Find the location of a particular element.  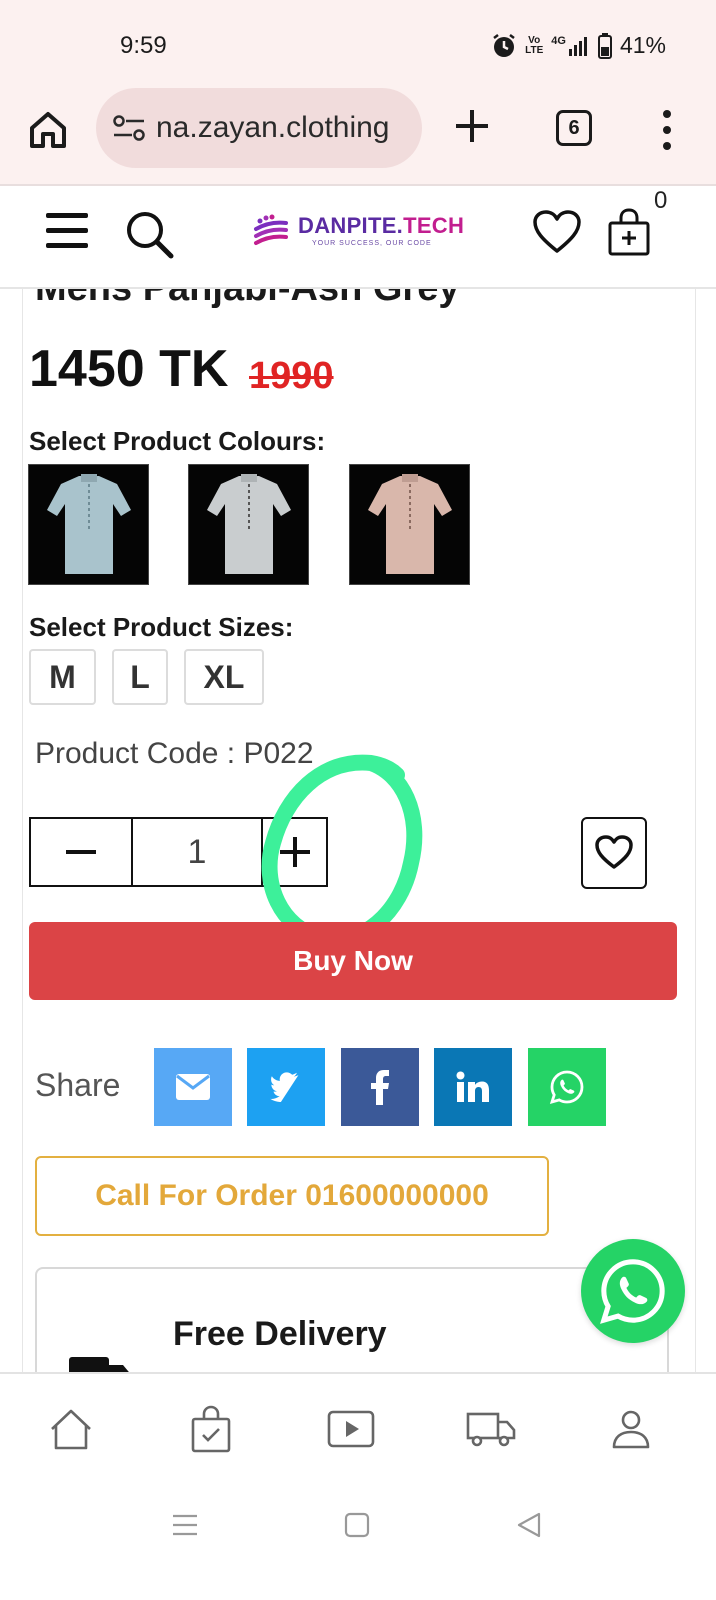

colours-label: Select Product Colours: is located at coordinates (177, 441).